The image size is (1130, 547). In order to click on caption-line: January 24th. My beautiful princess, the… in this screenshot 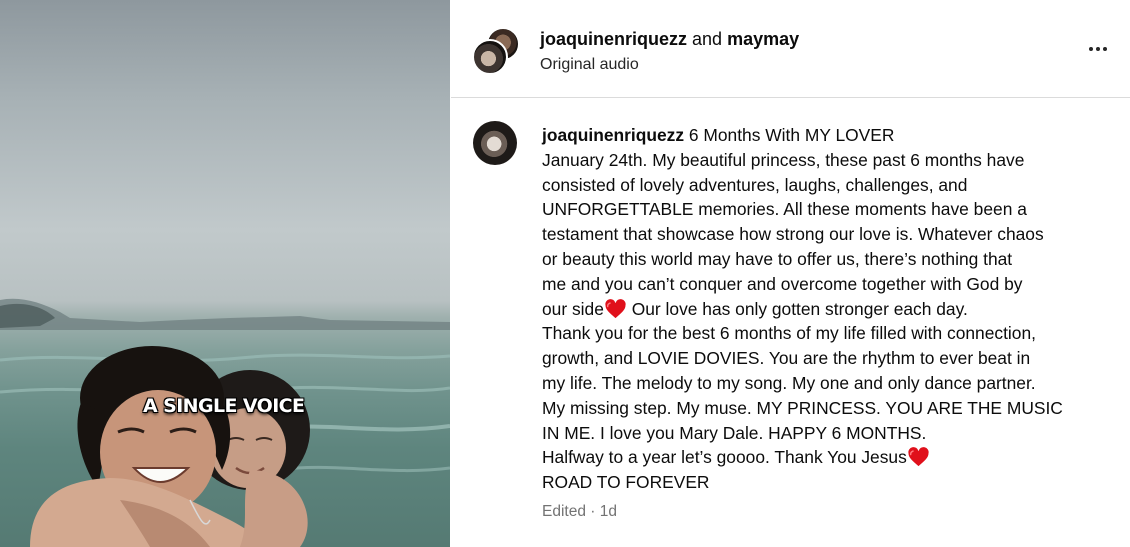, I will do `click(783, 159)`.